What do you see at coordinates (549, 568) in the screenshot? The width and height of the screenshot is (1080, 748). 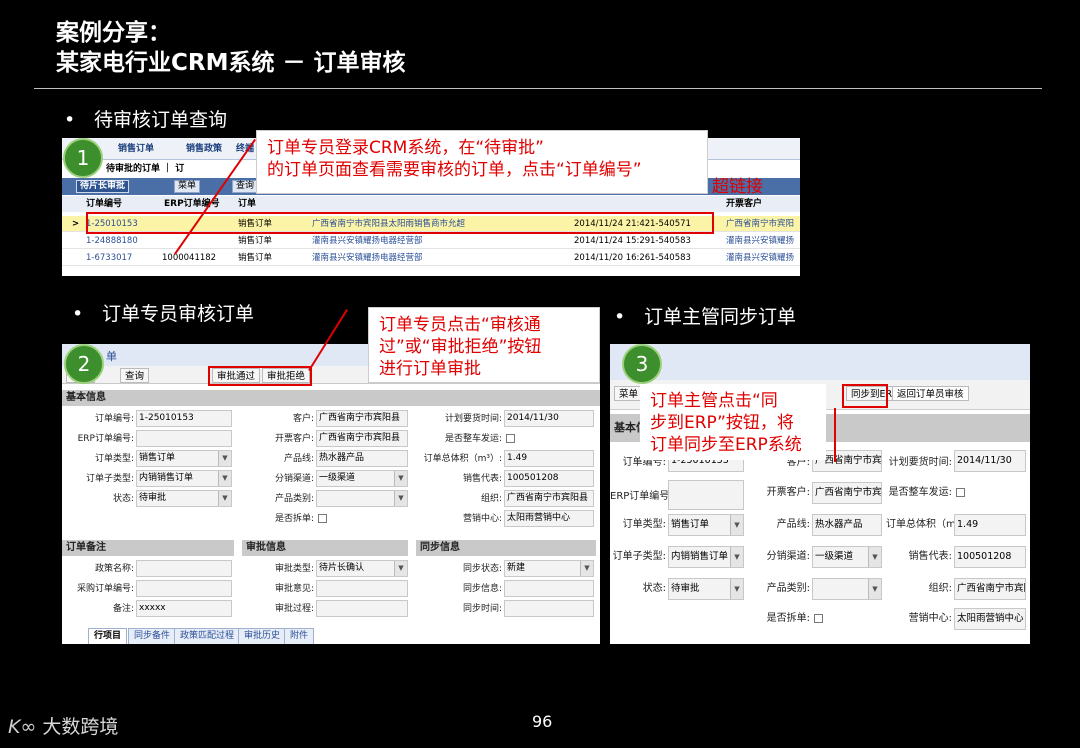 I see `sync-state-select: 新建 ▼` at bounding box center [549, 568].